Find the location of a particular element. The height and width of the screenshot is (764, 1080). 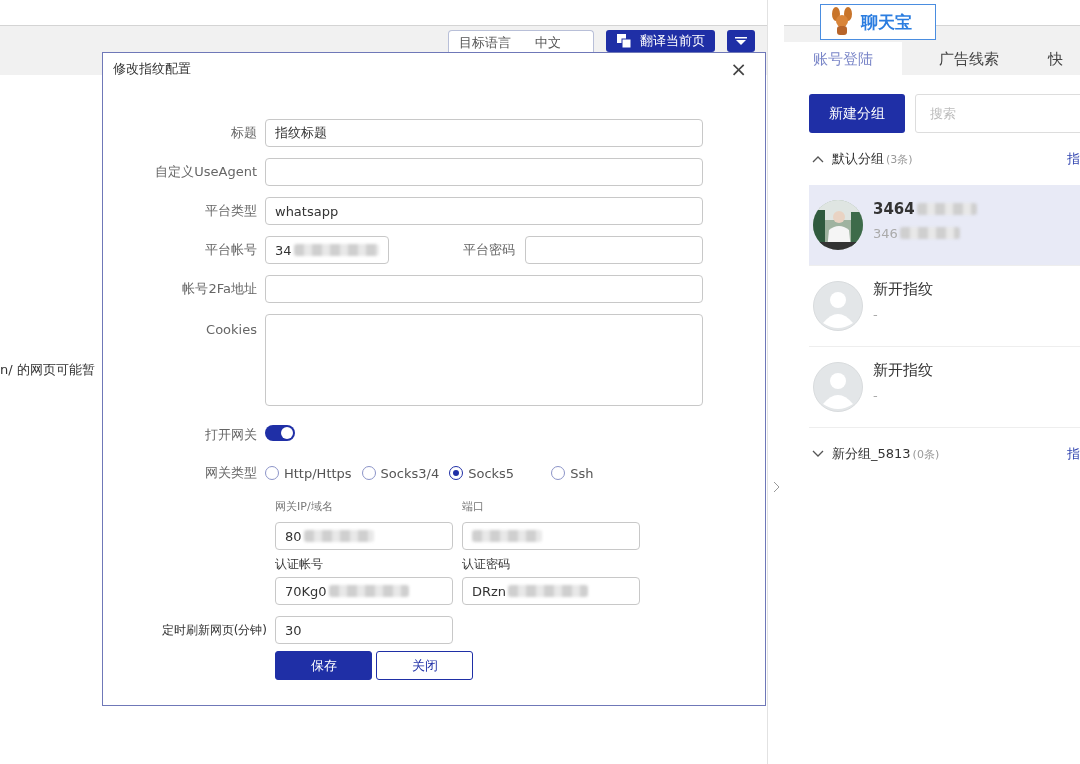

translate-icon is located at coordinates (624, 41).